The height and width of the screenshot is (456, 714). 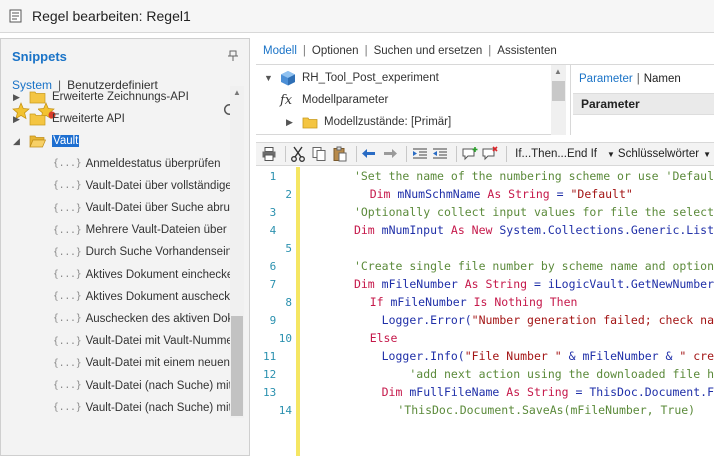 I want to click on snippet-item: {...}Vault-Datei über vollständigen Da, so click(x=115, y=186).